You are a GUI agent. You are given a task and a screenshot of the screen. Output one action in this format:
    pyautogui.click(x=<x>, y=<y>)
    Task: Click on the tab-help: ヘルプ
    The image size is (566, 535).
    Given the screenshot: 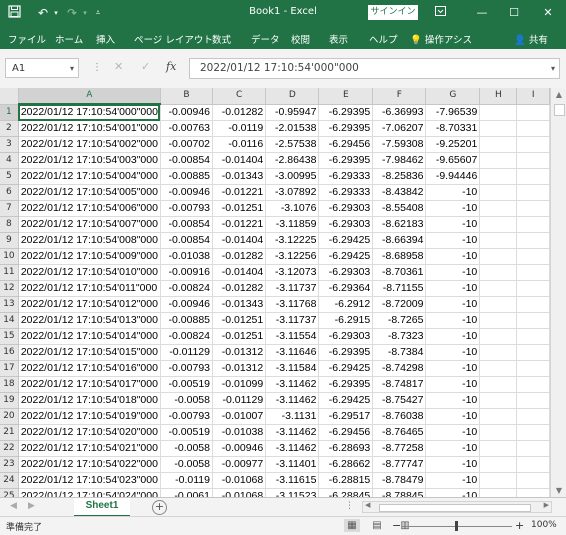 What is the action you would take?
    pyautogui.click(x=383, y=39)
    